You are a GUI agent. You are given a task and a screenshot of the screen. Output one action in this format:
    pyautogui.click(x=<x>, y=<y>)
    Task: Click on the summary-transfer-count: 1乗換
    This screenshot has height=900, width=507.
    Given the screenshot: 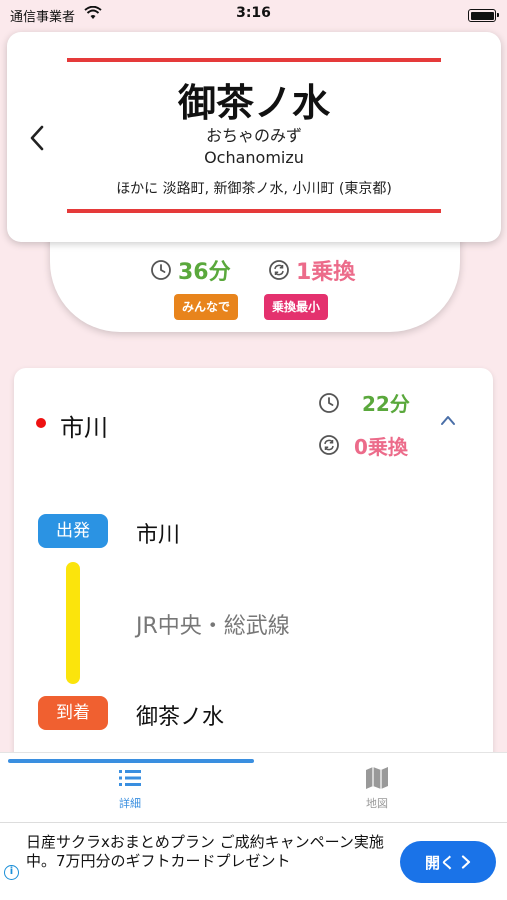 What is the action you would take?
    pyautogui.click(x=326, y=272)
    